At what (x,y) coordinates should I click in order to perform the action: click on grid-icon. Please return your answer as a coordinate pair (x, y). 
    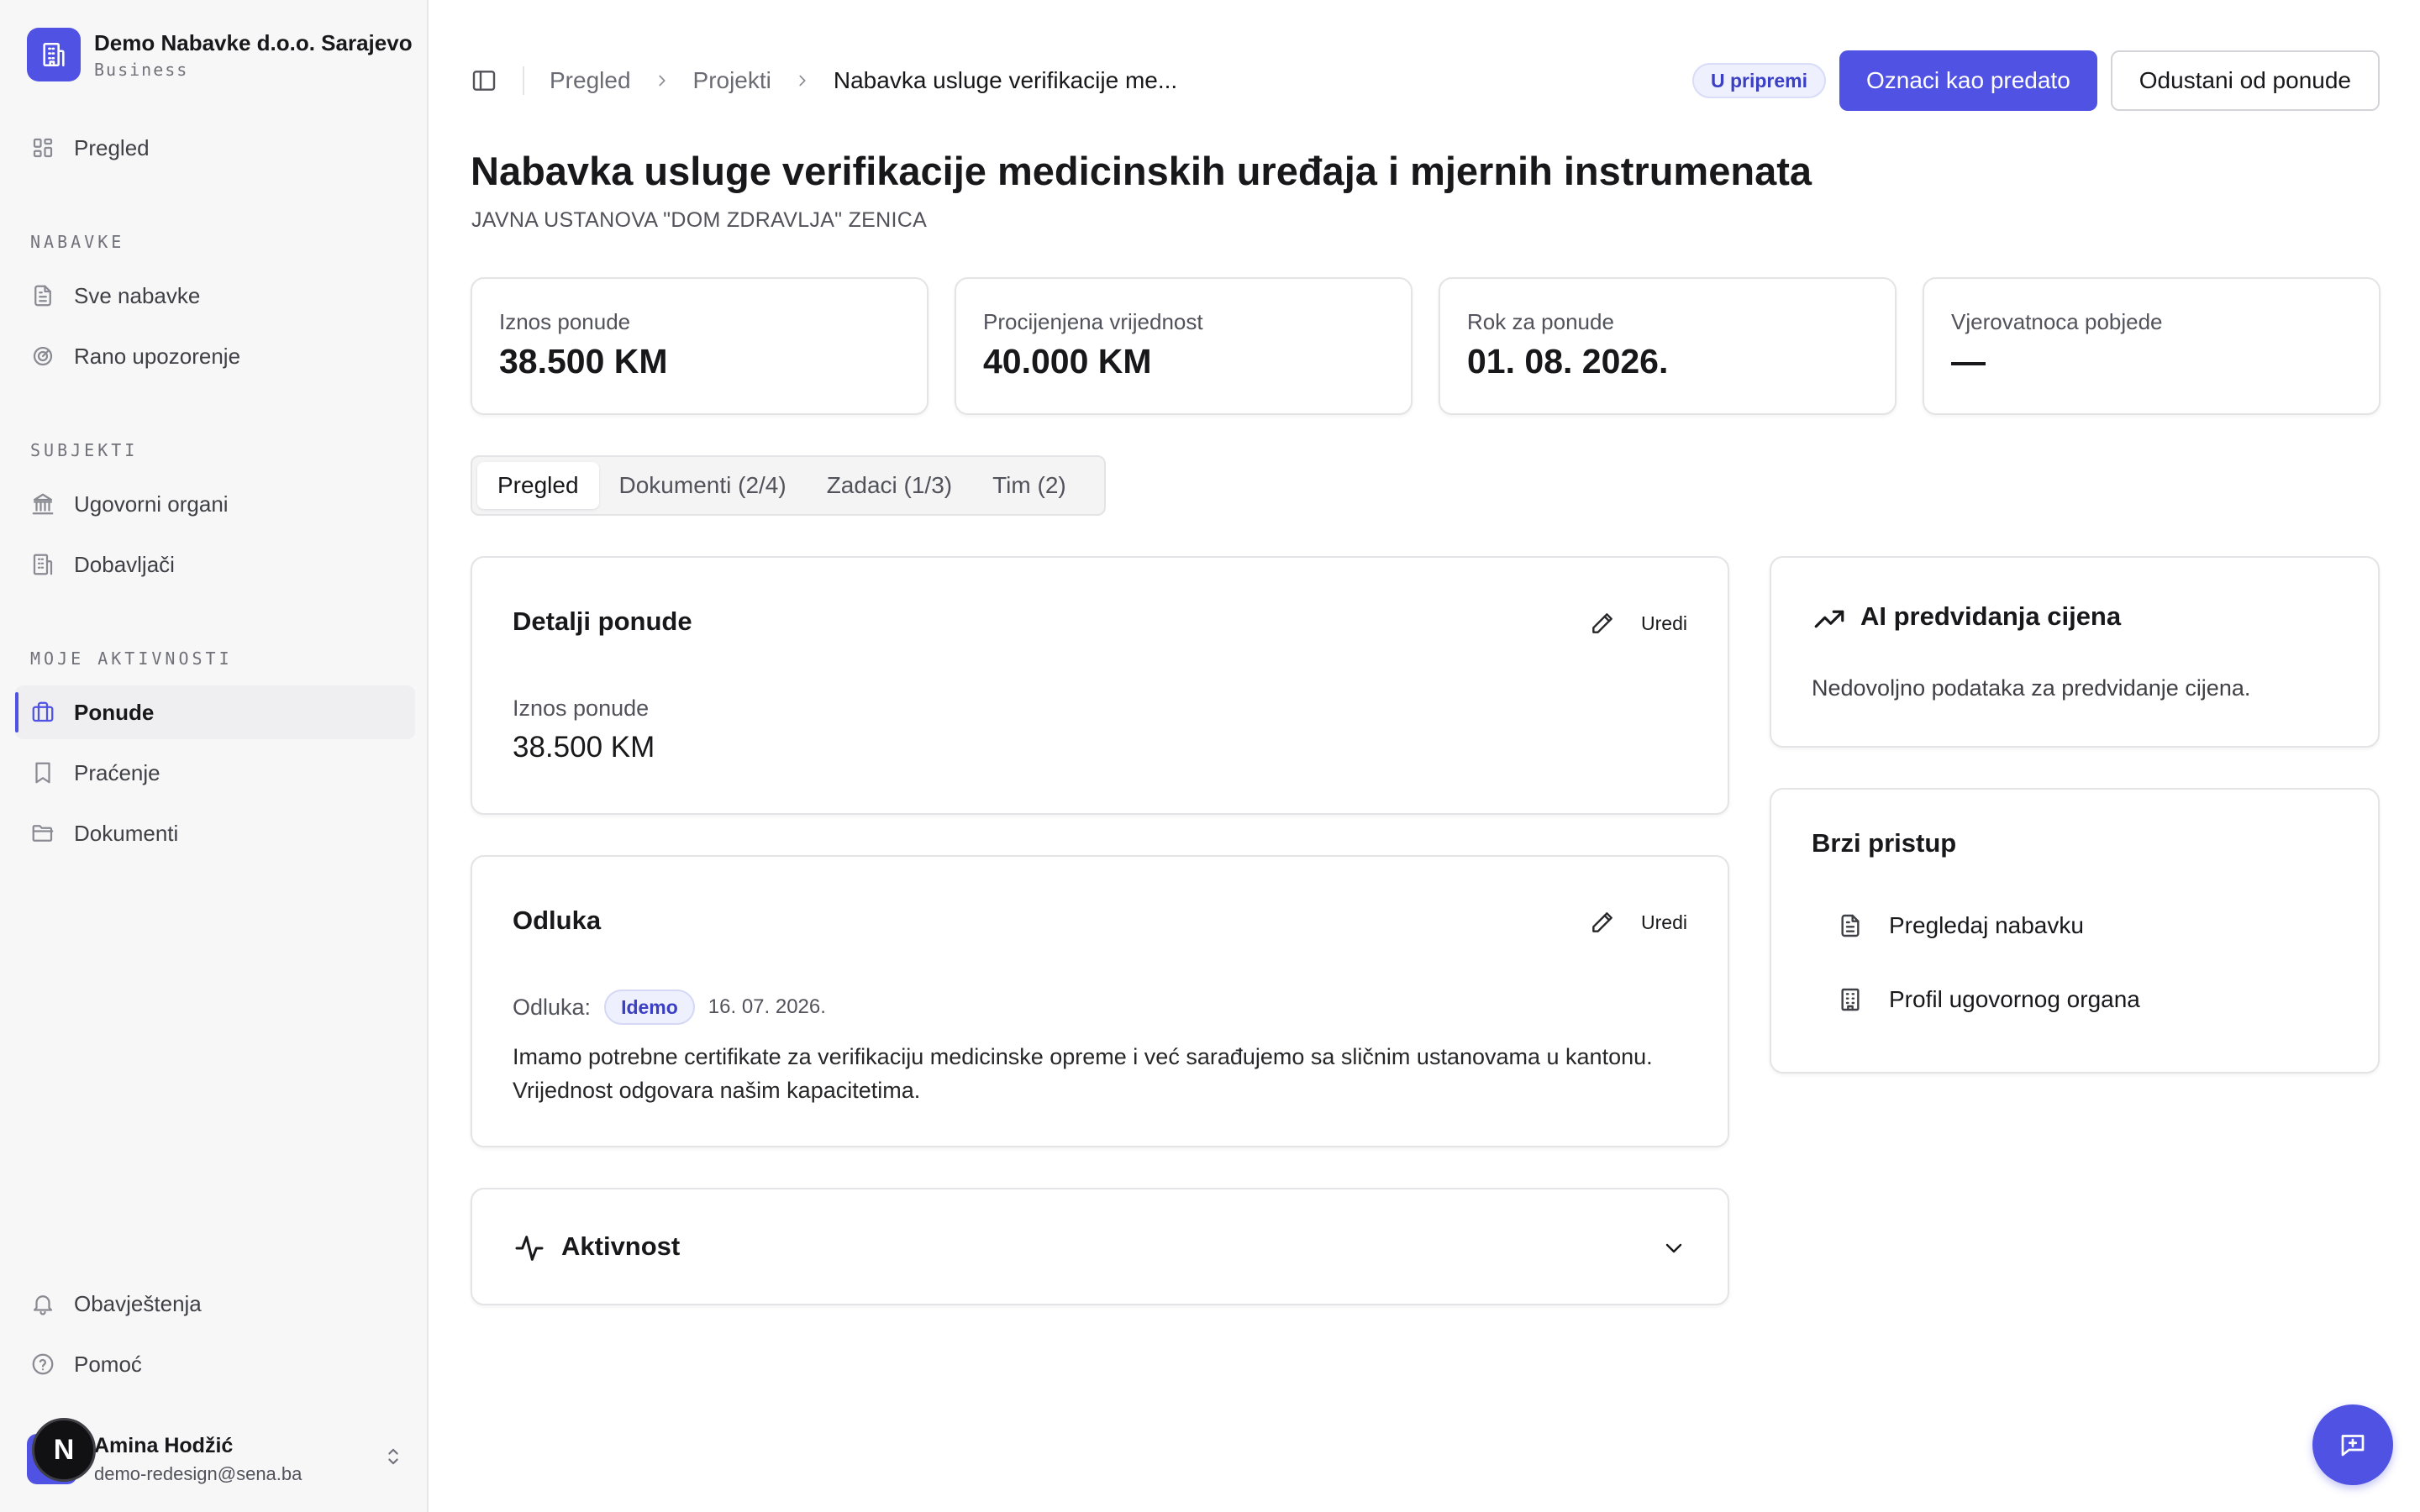
    Looking at the image, I should click on (43, 148).